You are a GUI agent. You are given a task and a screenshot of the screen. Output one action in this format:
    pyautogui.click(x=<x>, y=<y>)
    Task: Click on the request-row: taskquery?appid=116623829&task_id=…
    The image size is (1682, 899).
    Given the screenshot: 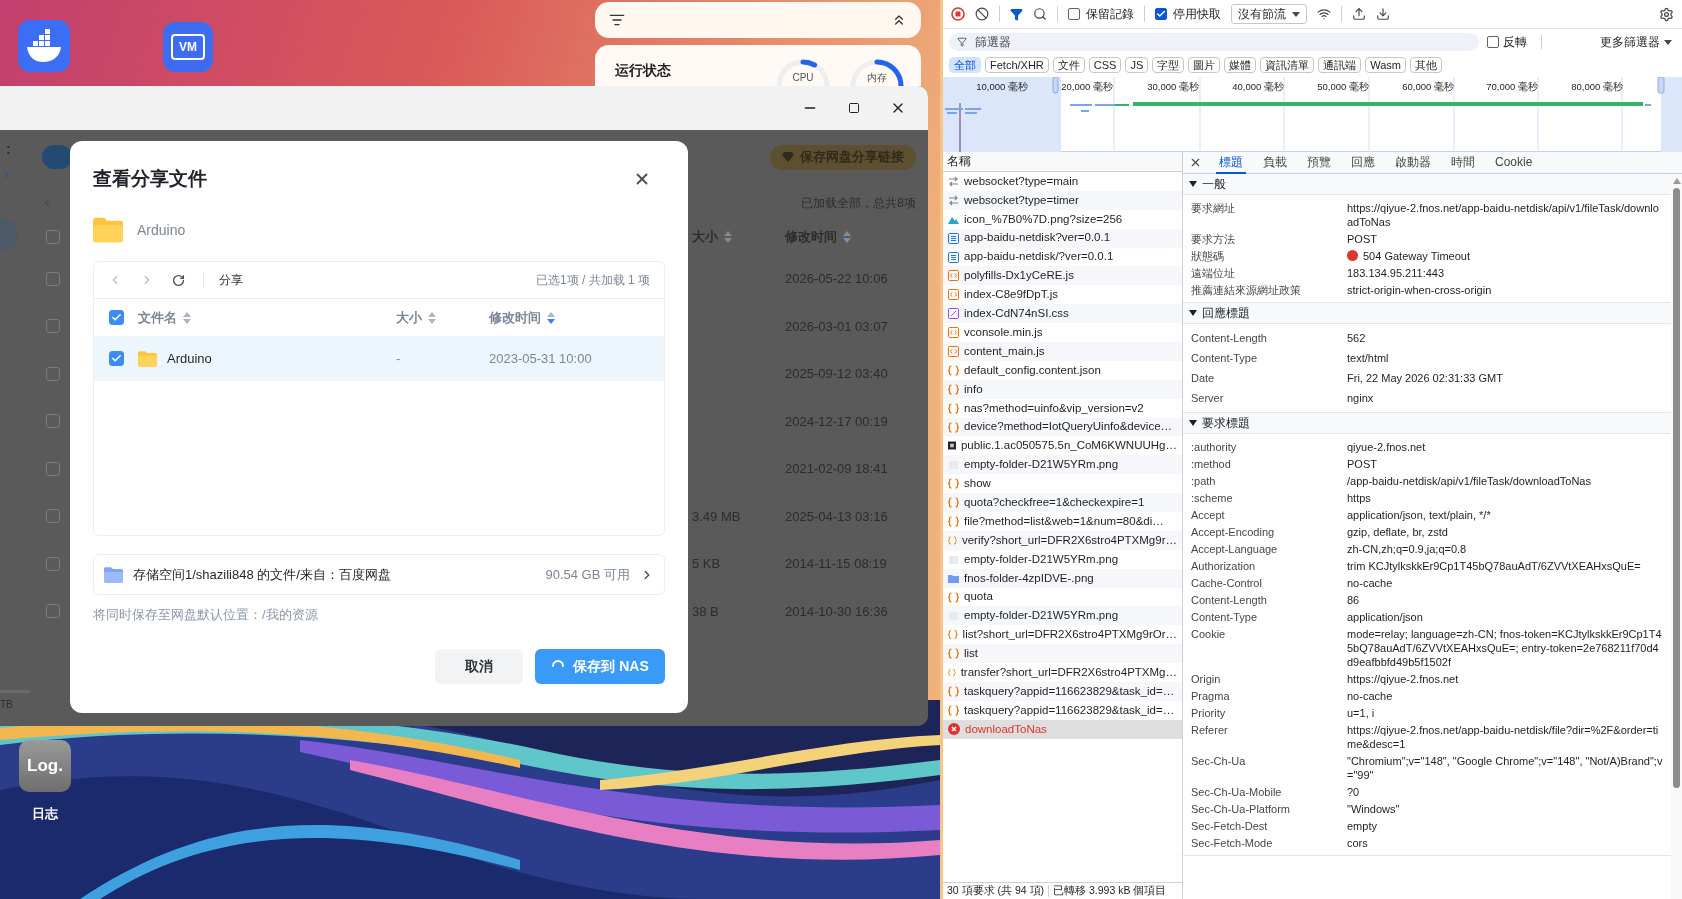 What is the action you would take?
    pyautogui.click(x=1062, y=691)
    